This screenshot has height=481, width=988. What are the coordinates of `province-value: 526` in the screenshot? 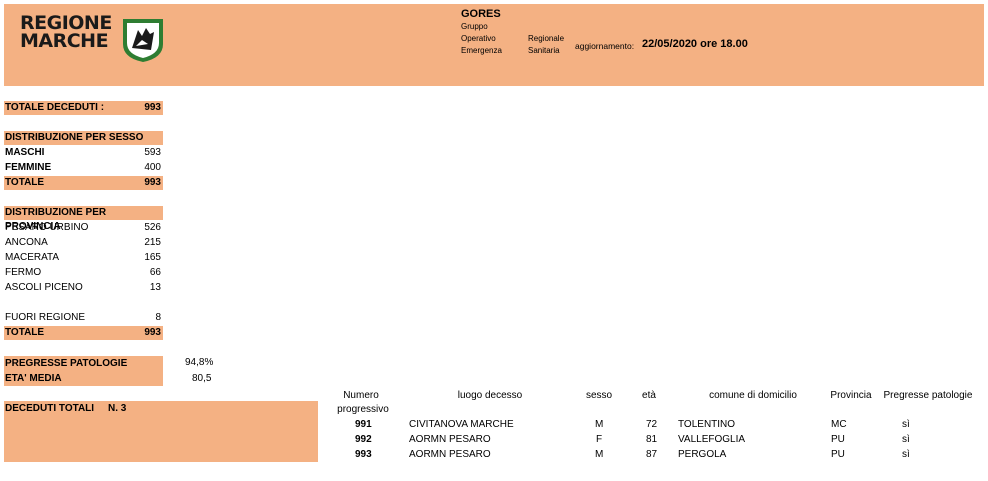 It's located at (152, 227).